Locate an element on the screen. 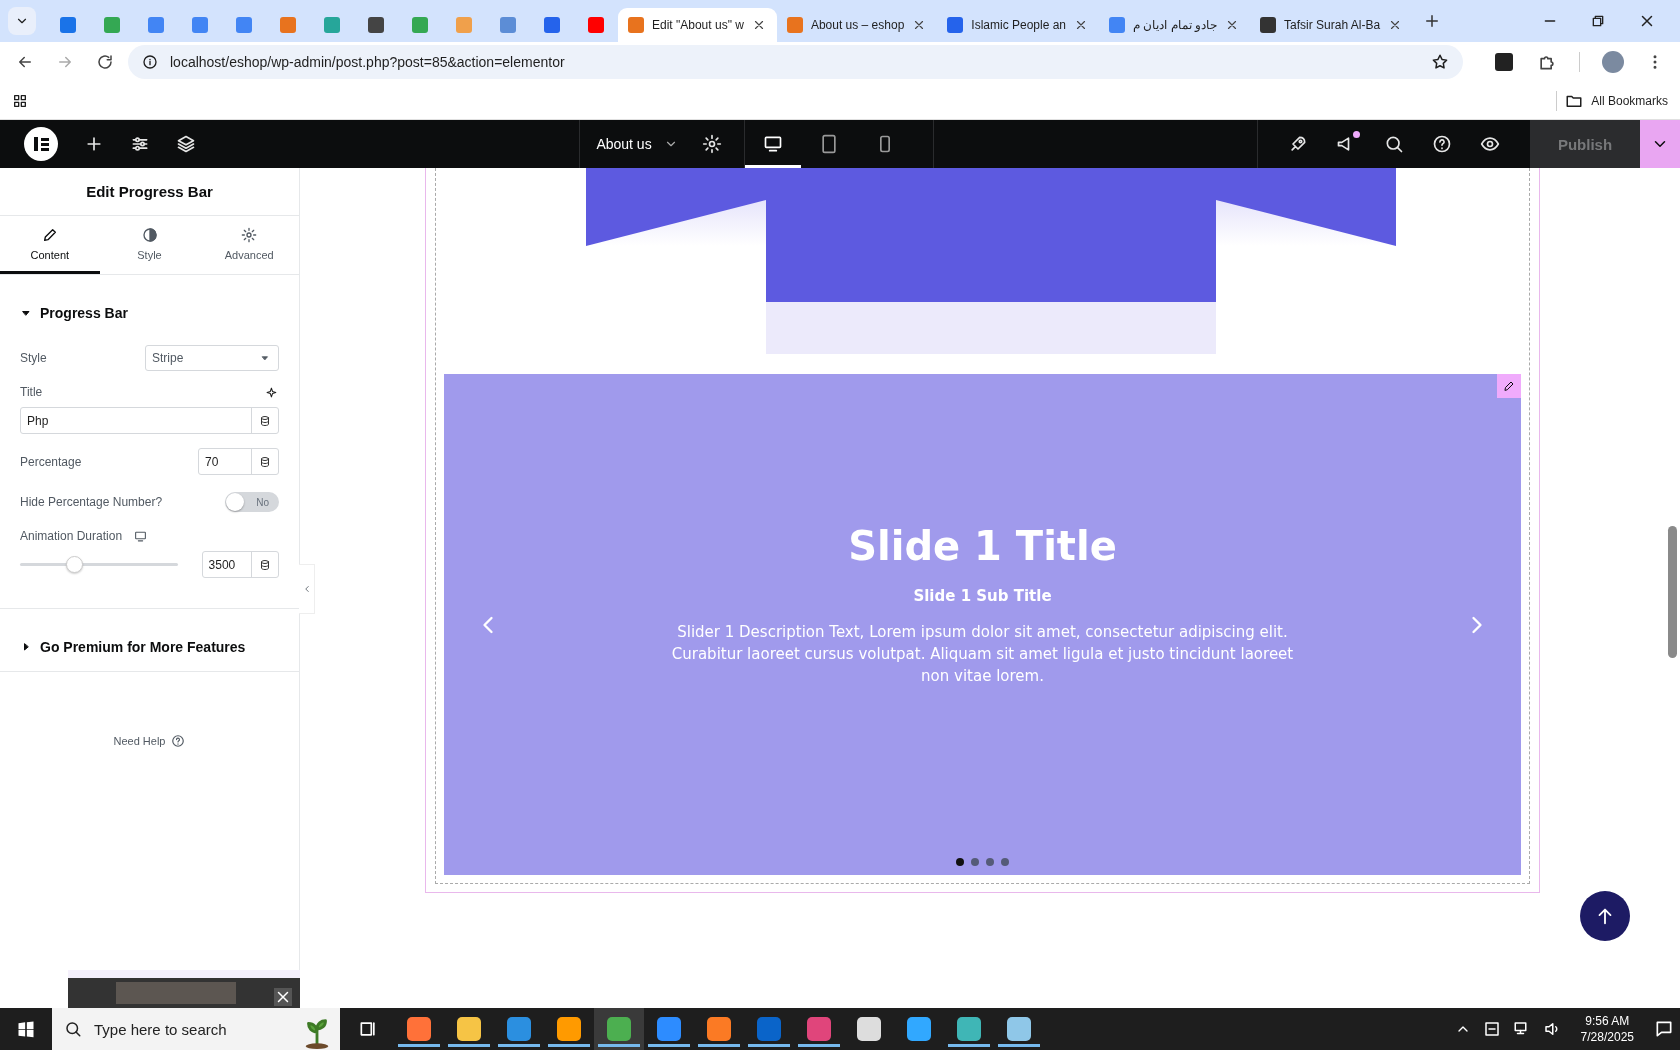 This screenshot has height=1050, width=1680. back-to-top-button is located at coordinates (1605, 916).